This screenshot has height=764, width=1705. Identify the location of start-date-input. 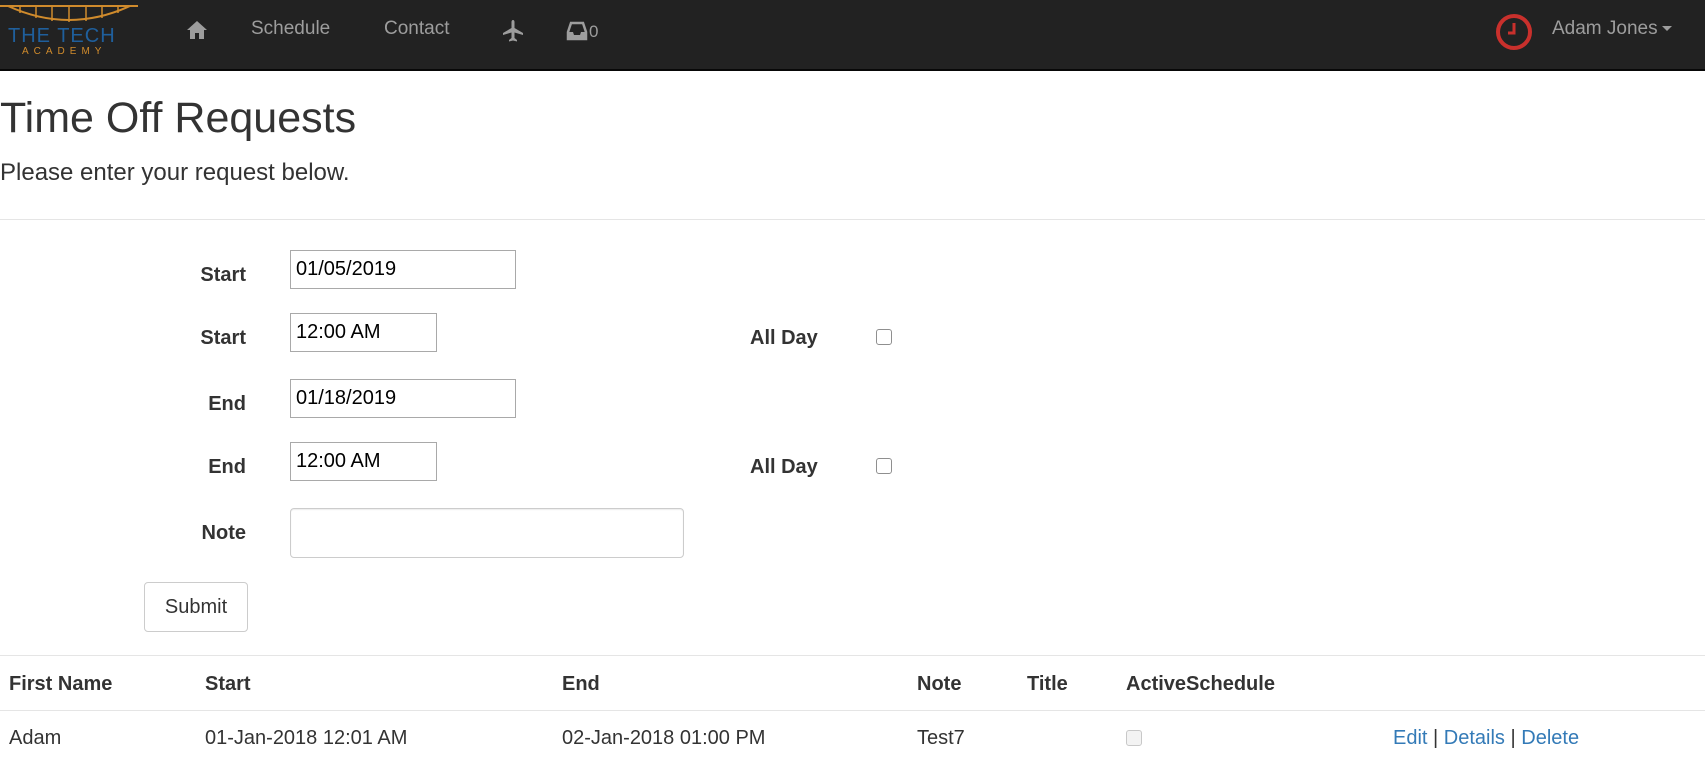
(403, 269).